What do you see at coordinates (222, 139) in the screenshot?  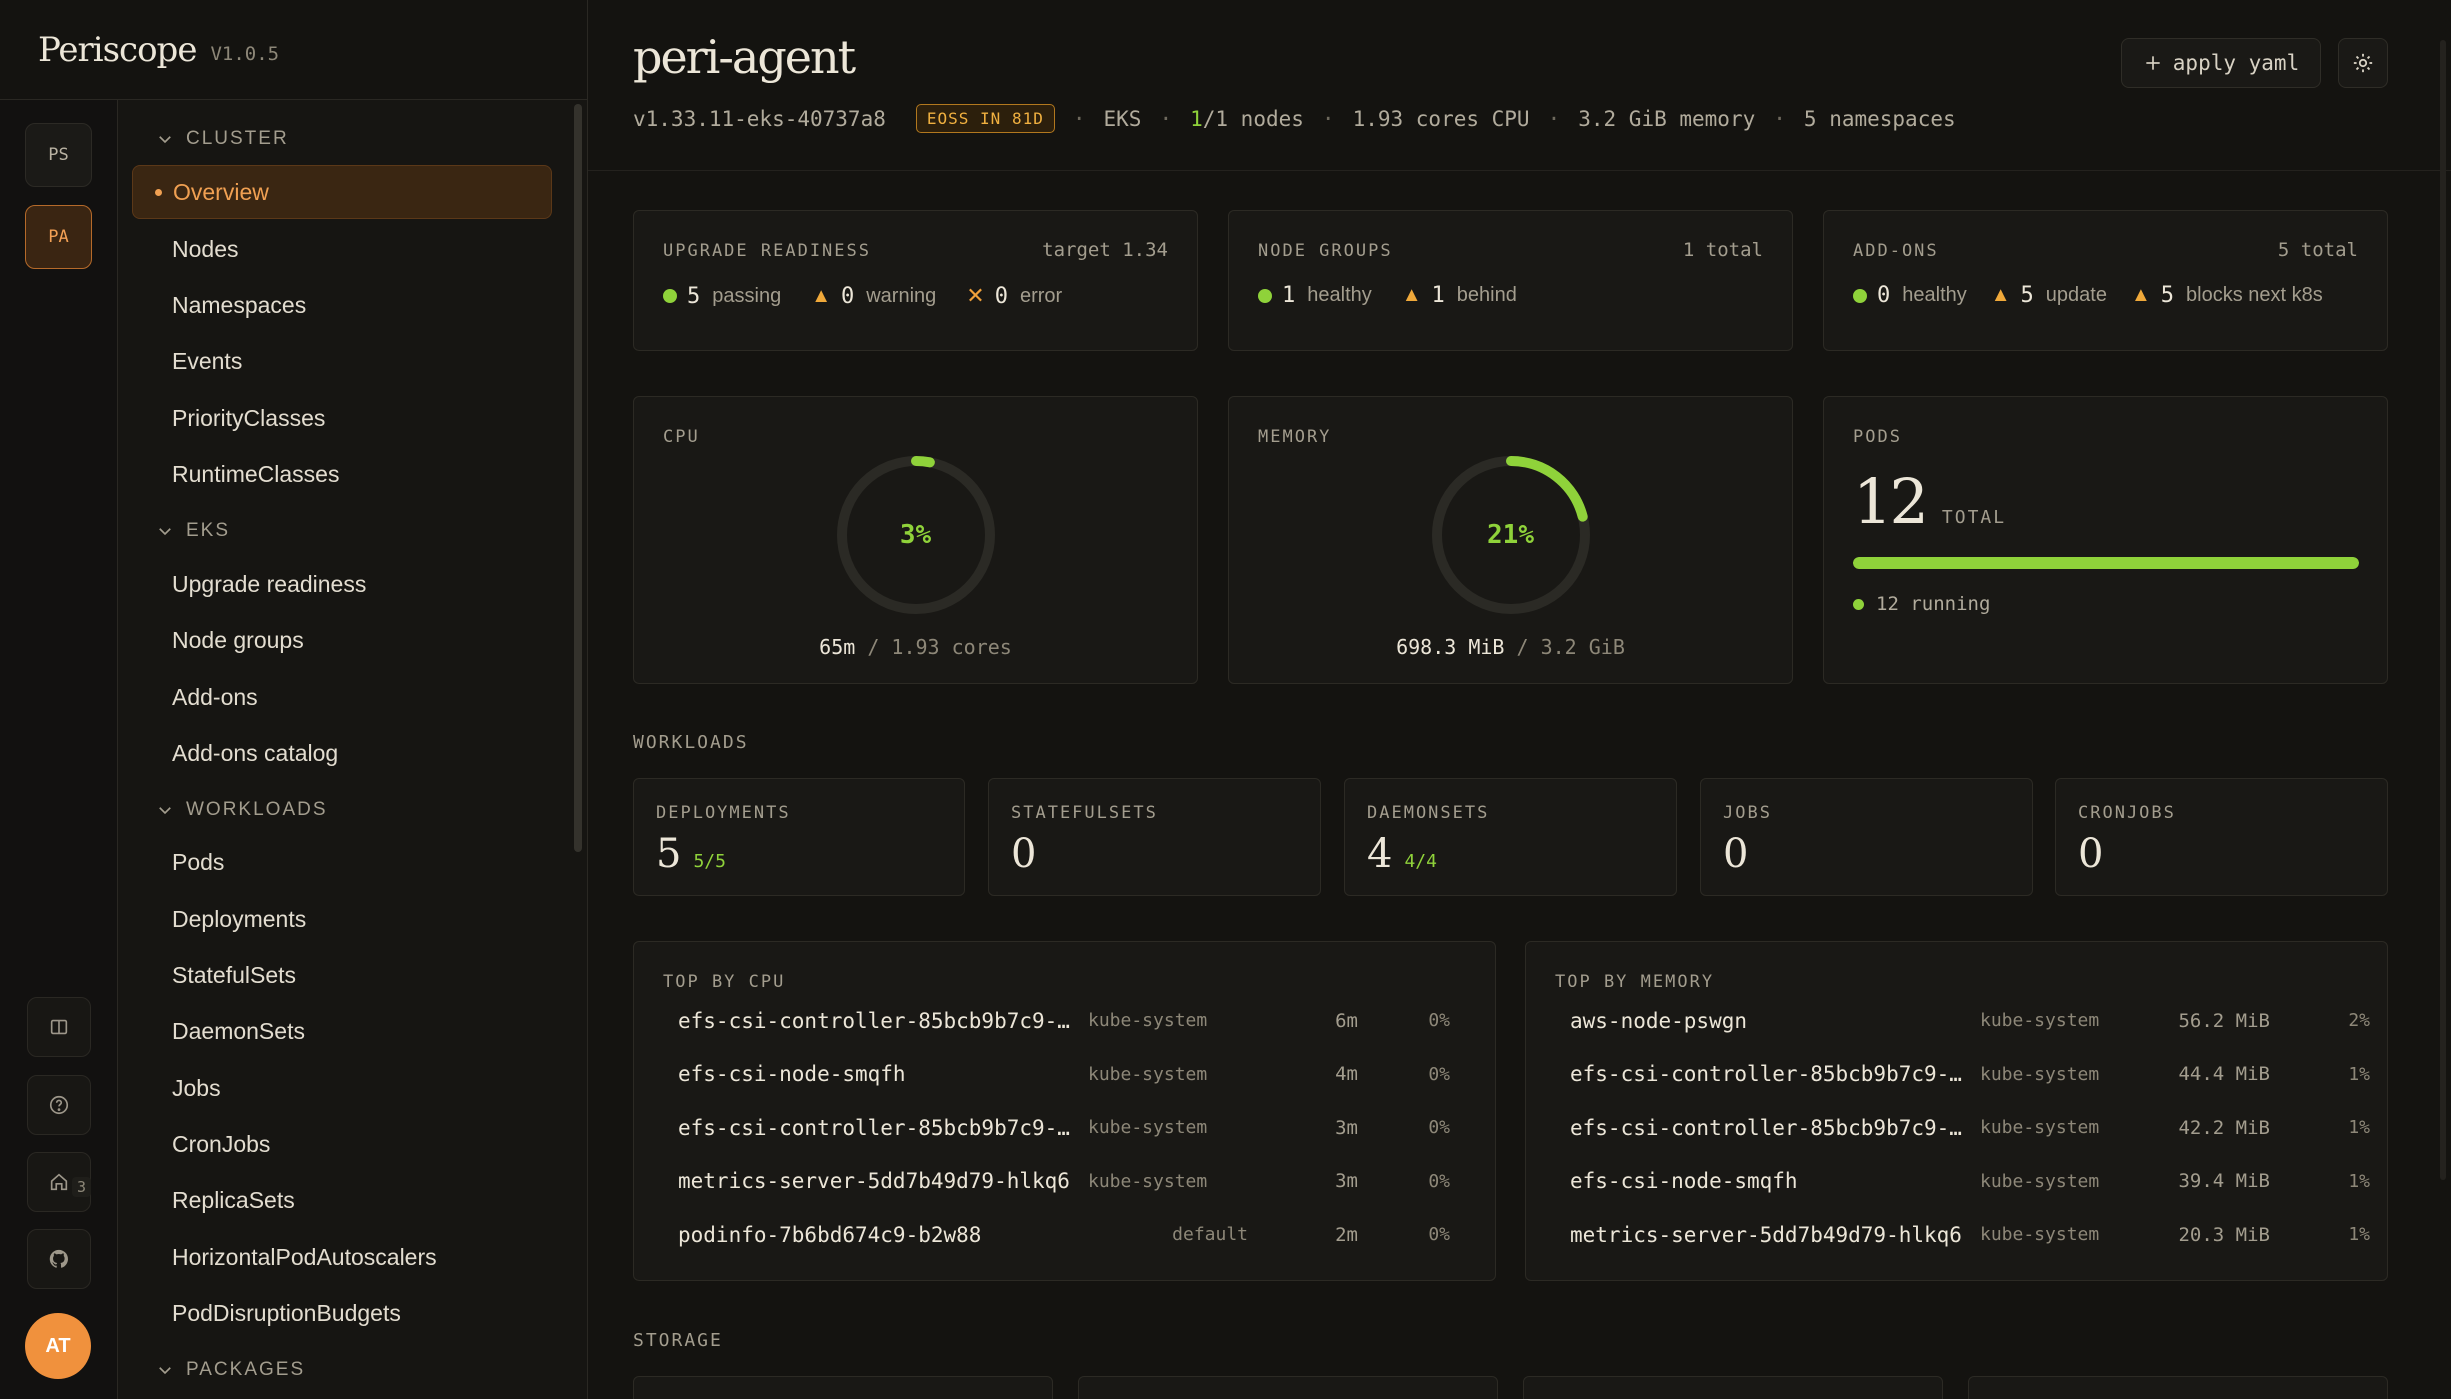 I see `section-cluster: CLUSTER` at bounding box center [222, 139].